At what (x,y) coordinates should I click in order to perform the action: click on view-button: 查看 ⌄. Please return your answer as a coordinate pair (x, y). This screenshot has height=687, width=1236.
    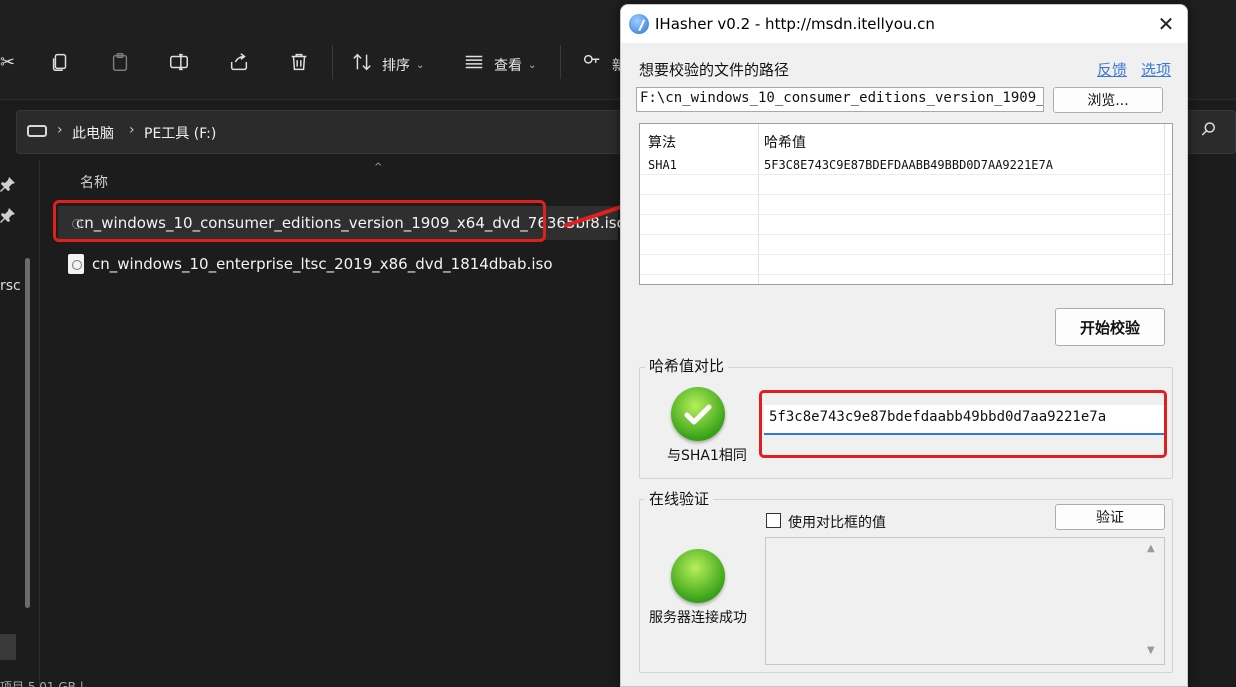
    Looking at the image, I should click on (515, 65).